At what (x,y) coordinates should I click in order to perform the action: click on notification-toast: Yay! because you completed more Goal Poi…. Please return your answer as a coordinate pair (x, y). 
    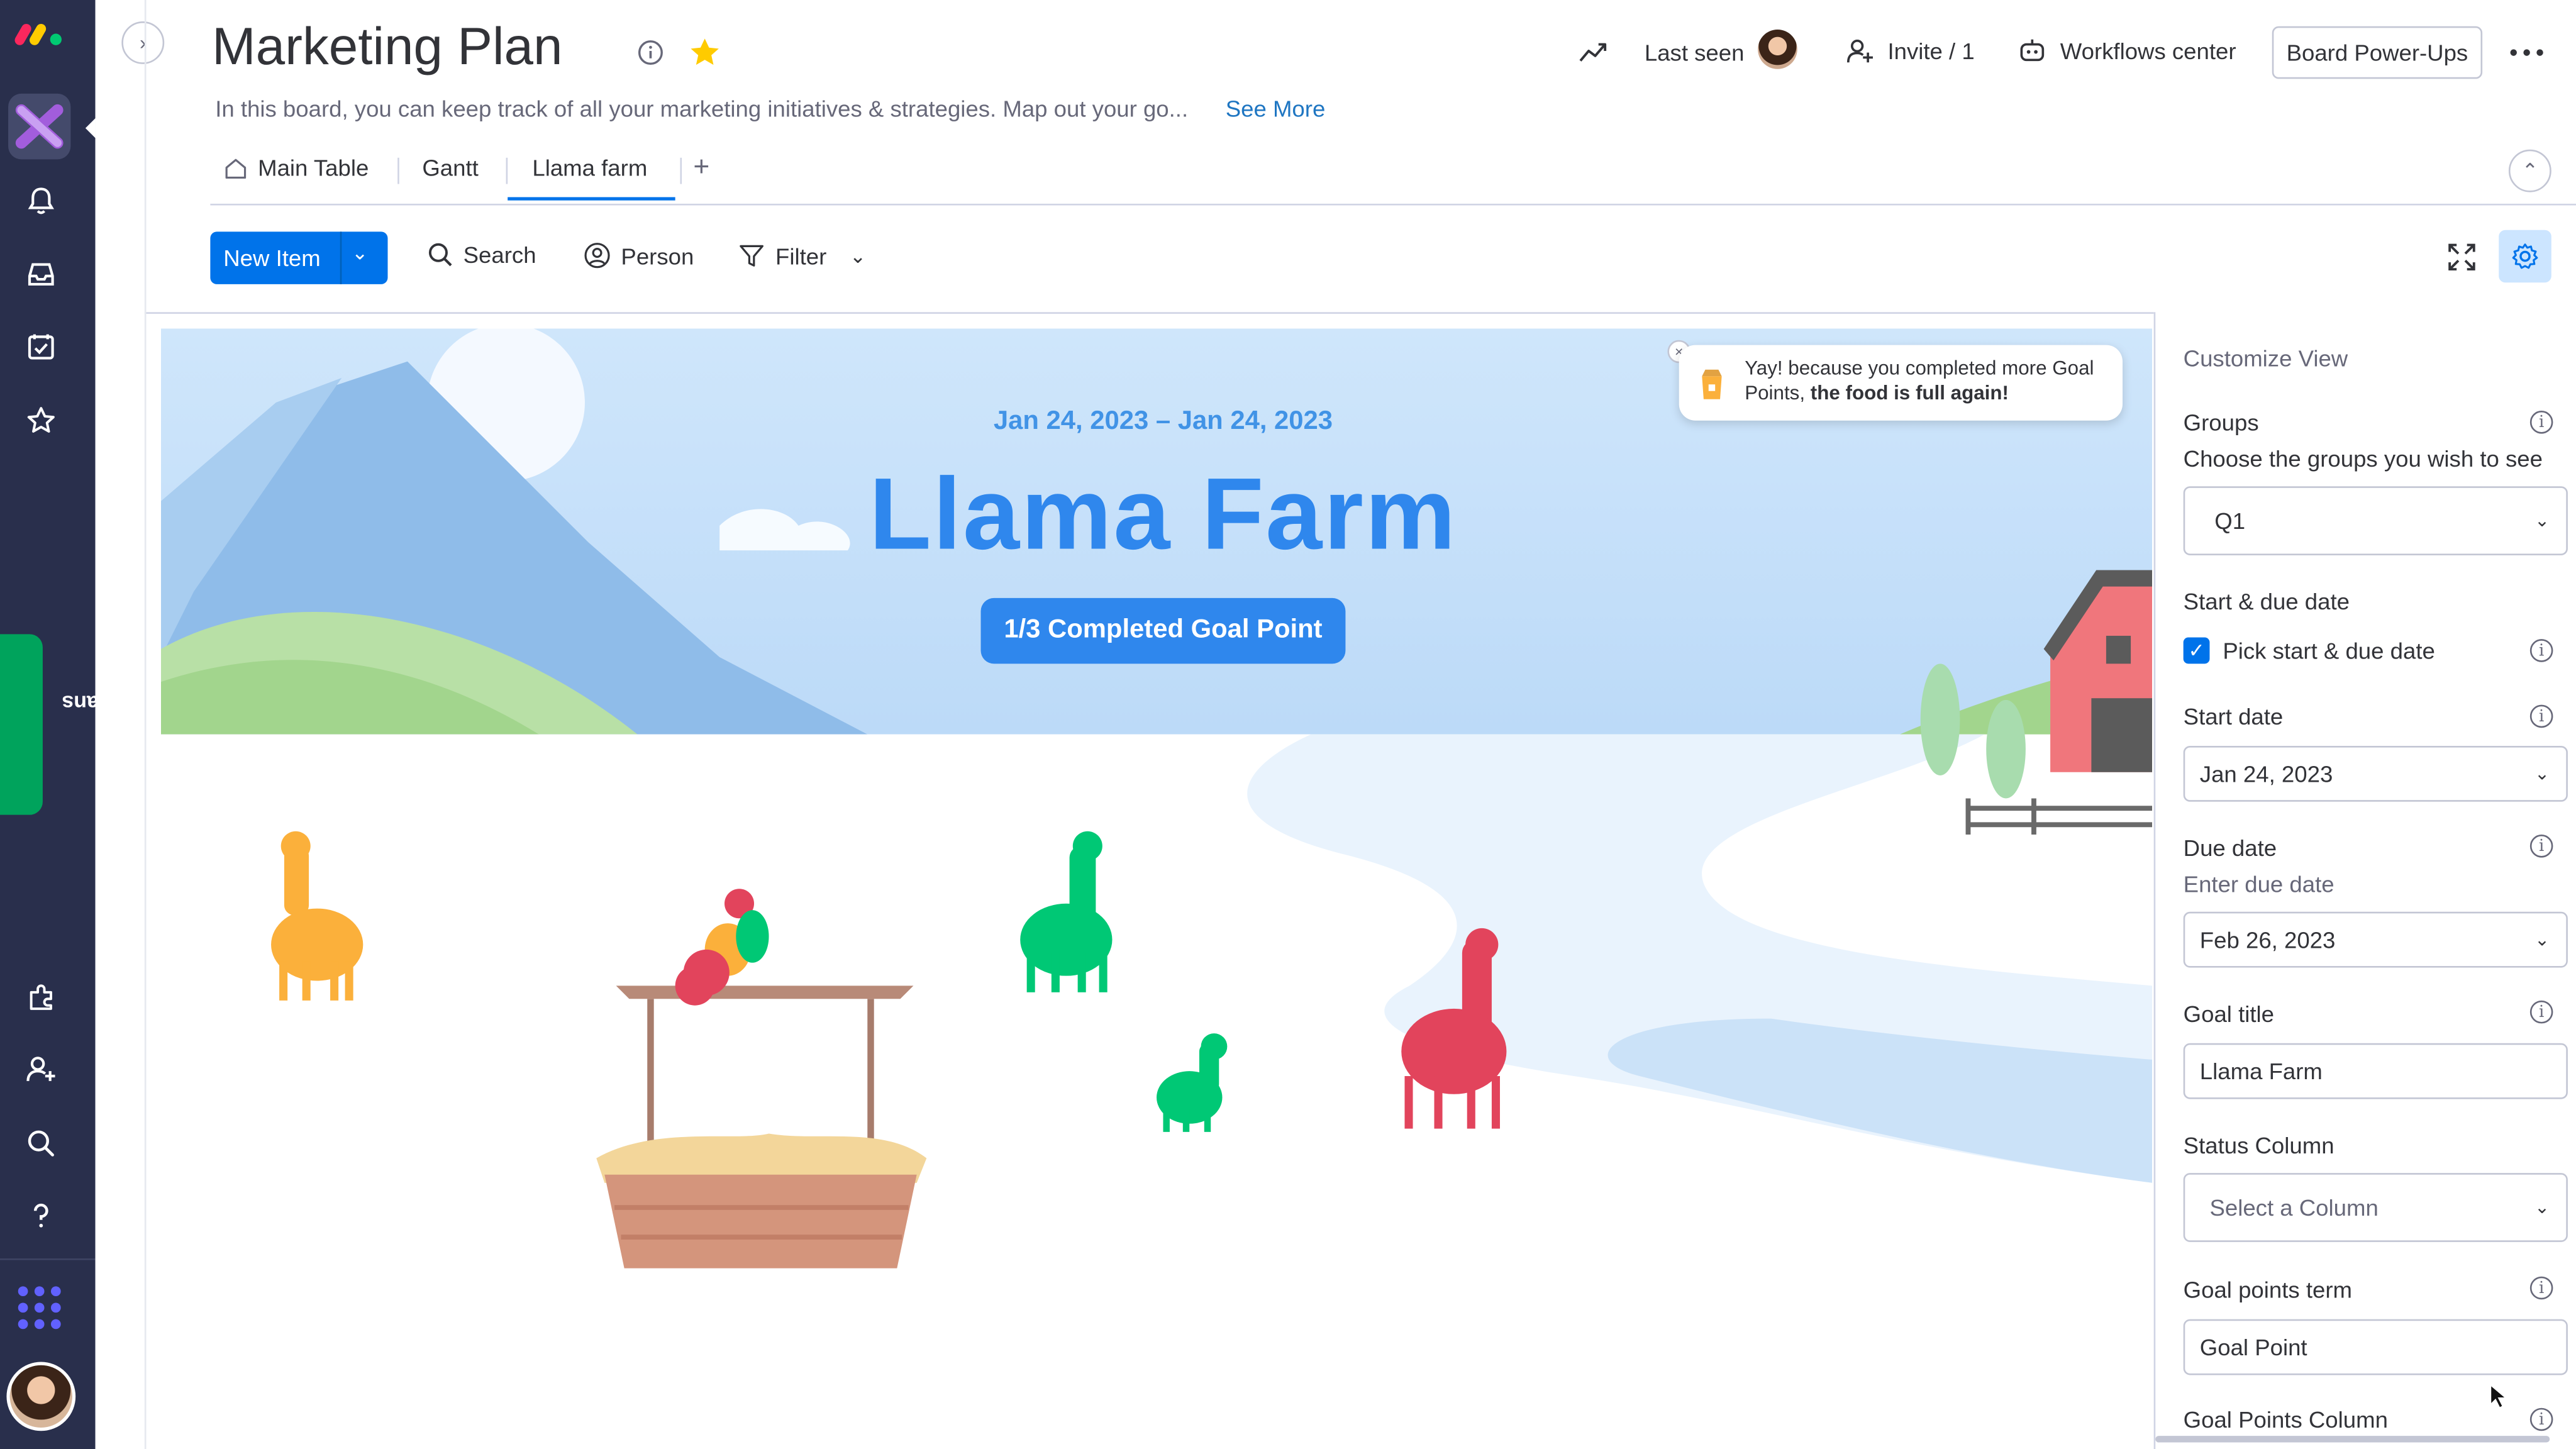
    Looking at the image, I should click on (1901, 383).